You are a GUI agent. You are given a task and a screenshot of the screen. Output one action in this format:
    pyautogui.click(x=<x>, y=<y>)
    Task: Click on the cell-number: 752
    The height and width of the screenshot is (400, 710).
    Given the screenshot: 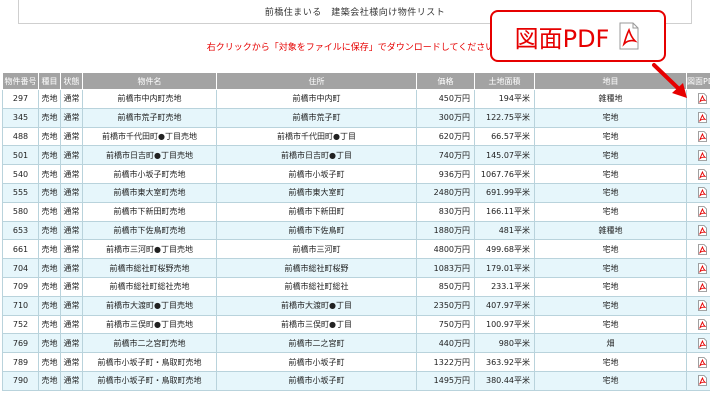 What is the action you would take?
    pyautogui.click(x=20, y=324)
    